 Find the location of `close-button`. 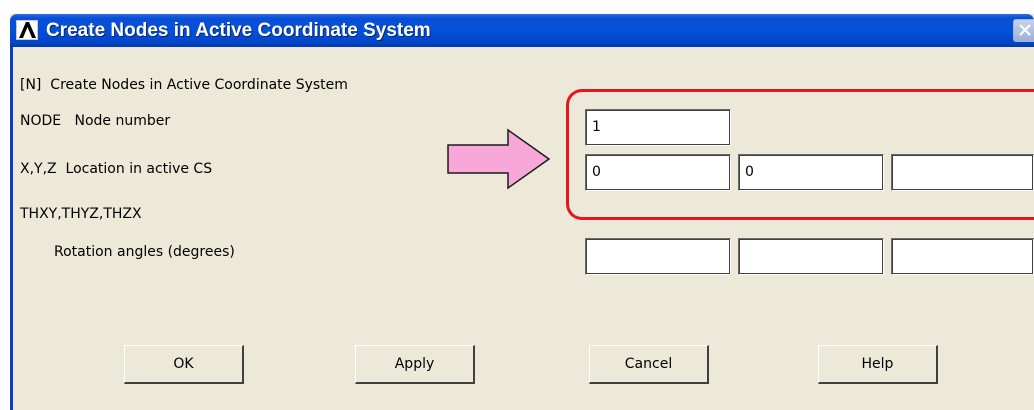

close-button is located at coordinates (1023, 30).